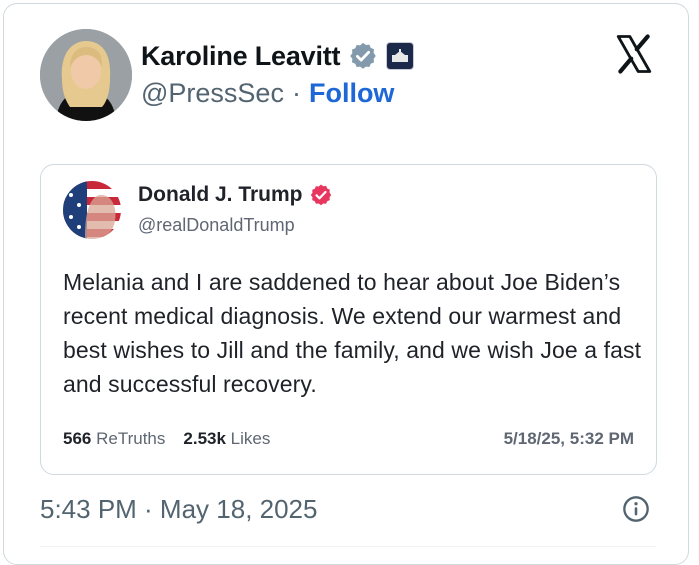 The height and width of the screenshot is (565, 699). Describe the element at coordinates (131, 438) in the screenshot. I see `retruths-label: ReTruths` at that location.